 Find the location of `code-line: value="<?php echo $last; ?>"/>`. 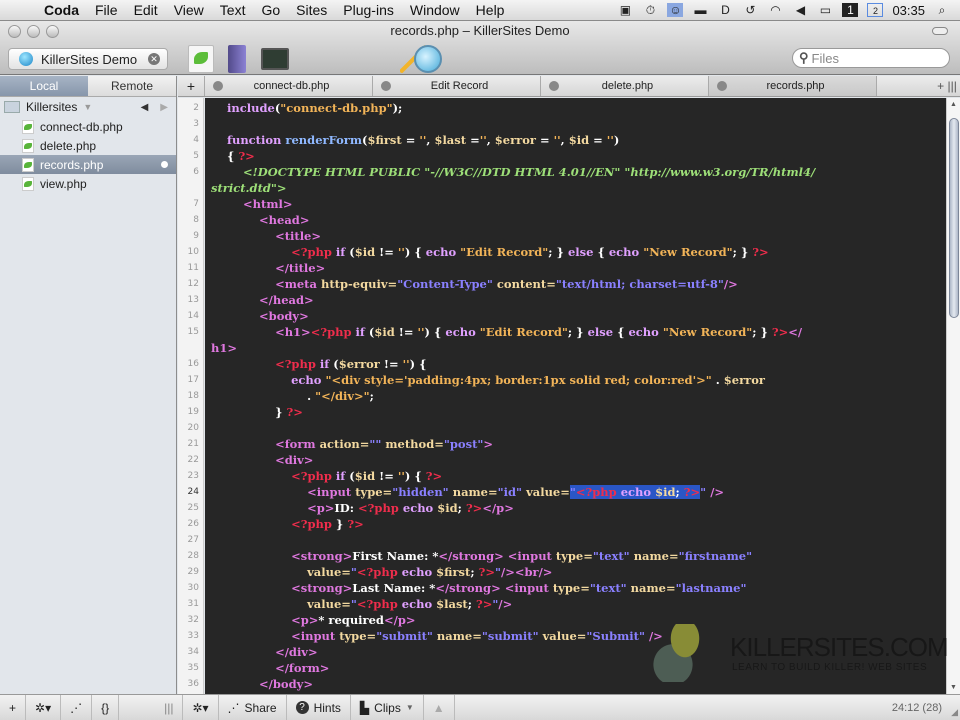

code-line: value="<?php echo $last; ?>"/> is located at coordinates (361, 604).